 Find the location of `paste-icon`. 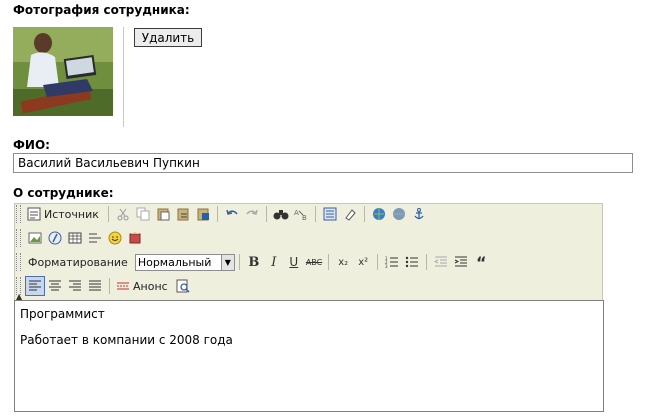

paste-icon is located at coordinates (163, 214).